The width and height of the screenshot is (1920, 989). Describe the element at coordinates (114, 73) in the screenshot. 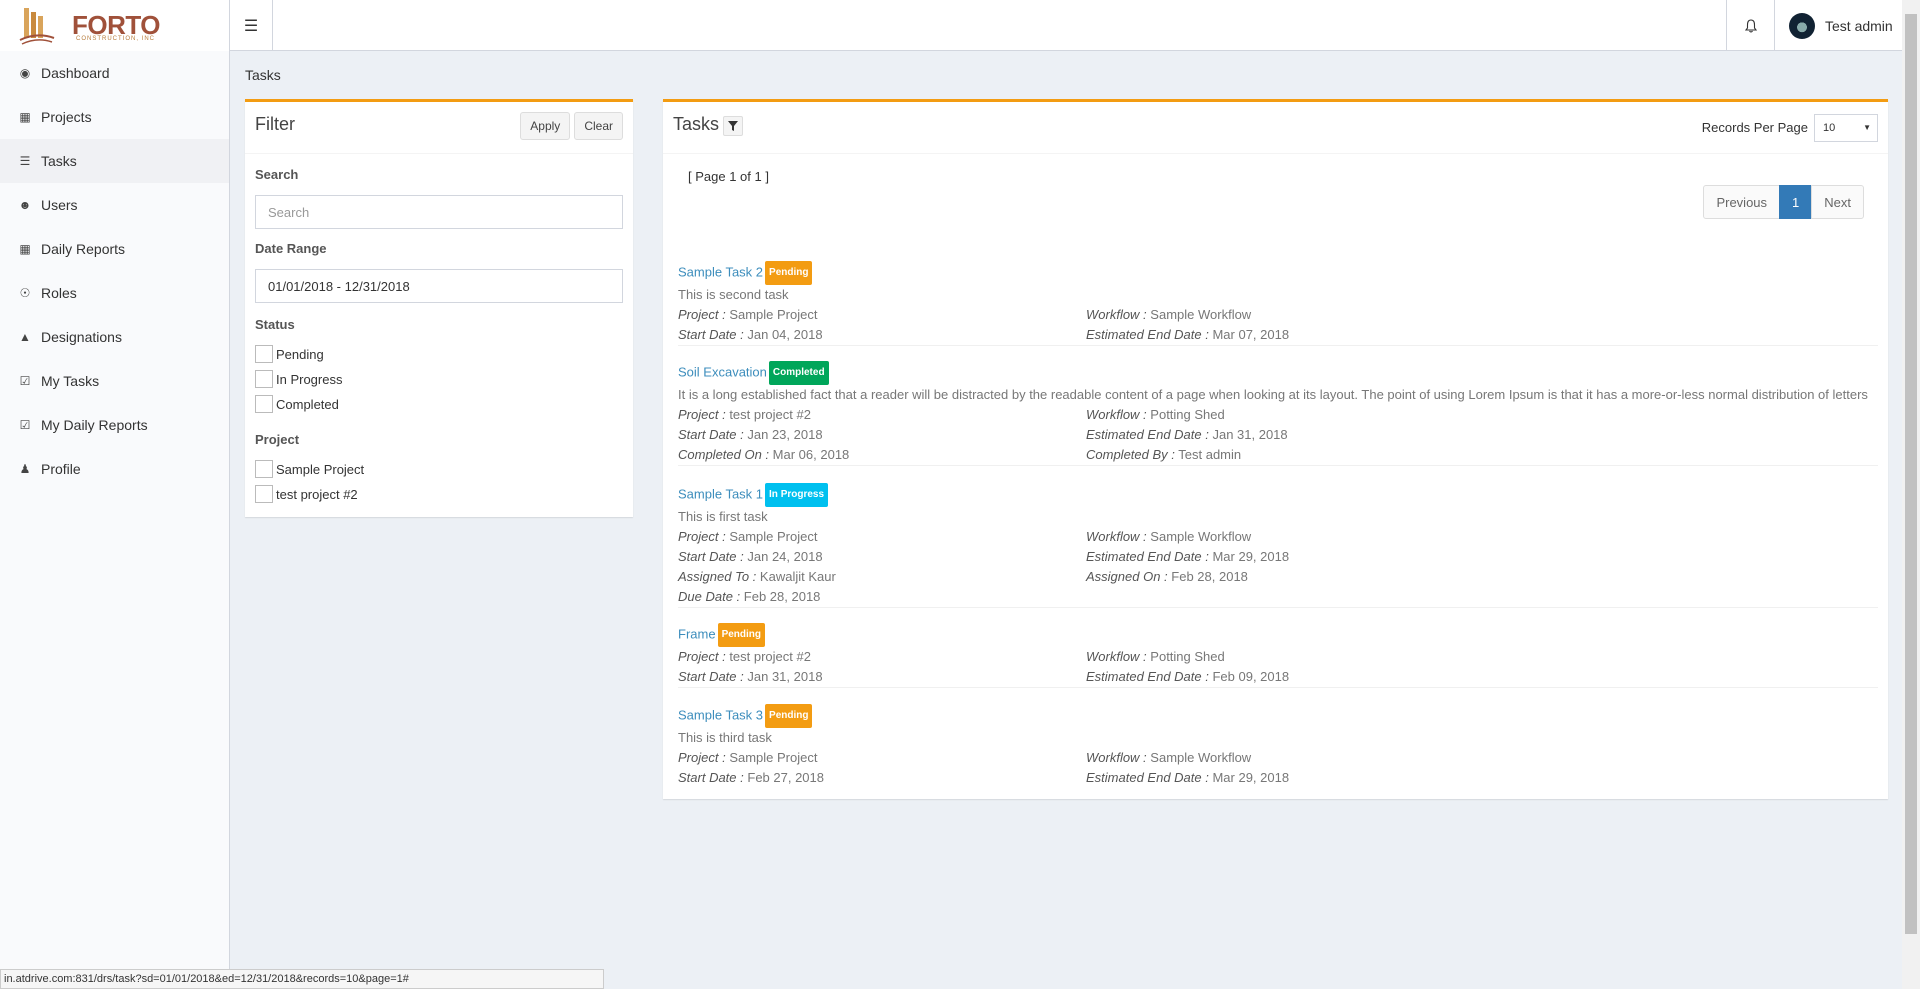

I see `sidebar-item-dashboard: ◉ Dashboard` at that location.